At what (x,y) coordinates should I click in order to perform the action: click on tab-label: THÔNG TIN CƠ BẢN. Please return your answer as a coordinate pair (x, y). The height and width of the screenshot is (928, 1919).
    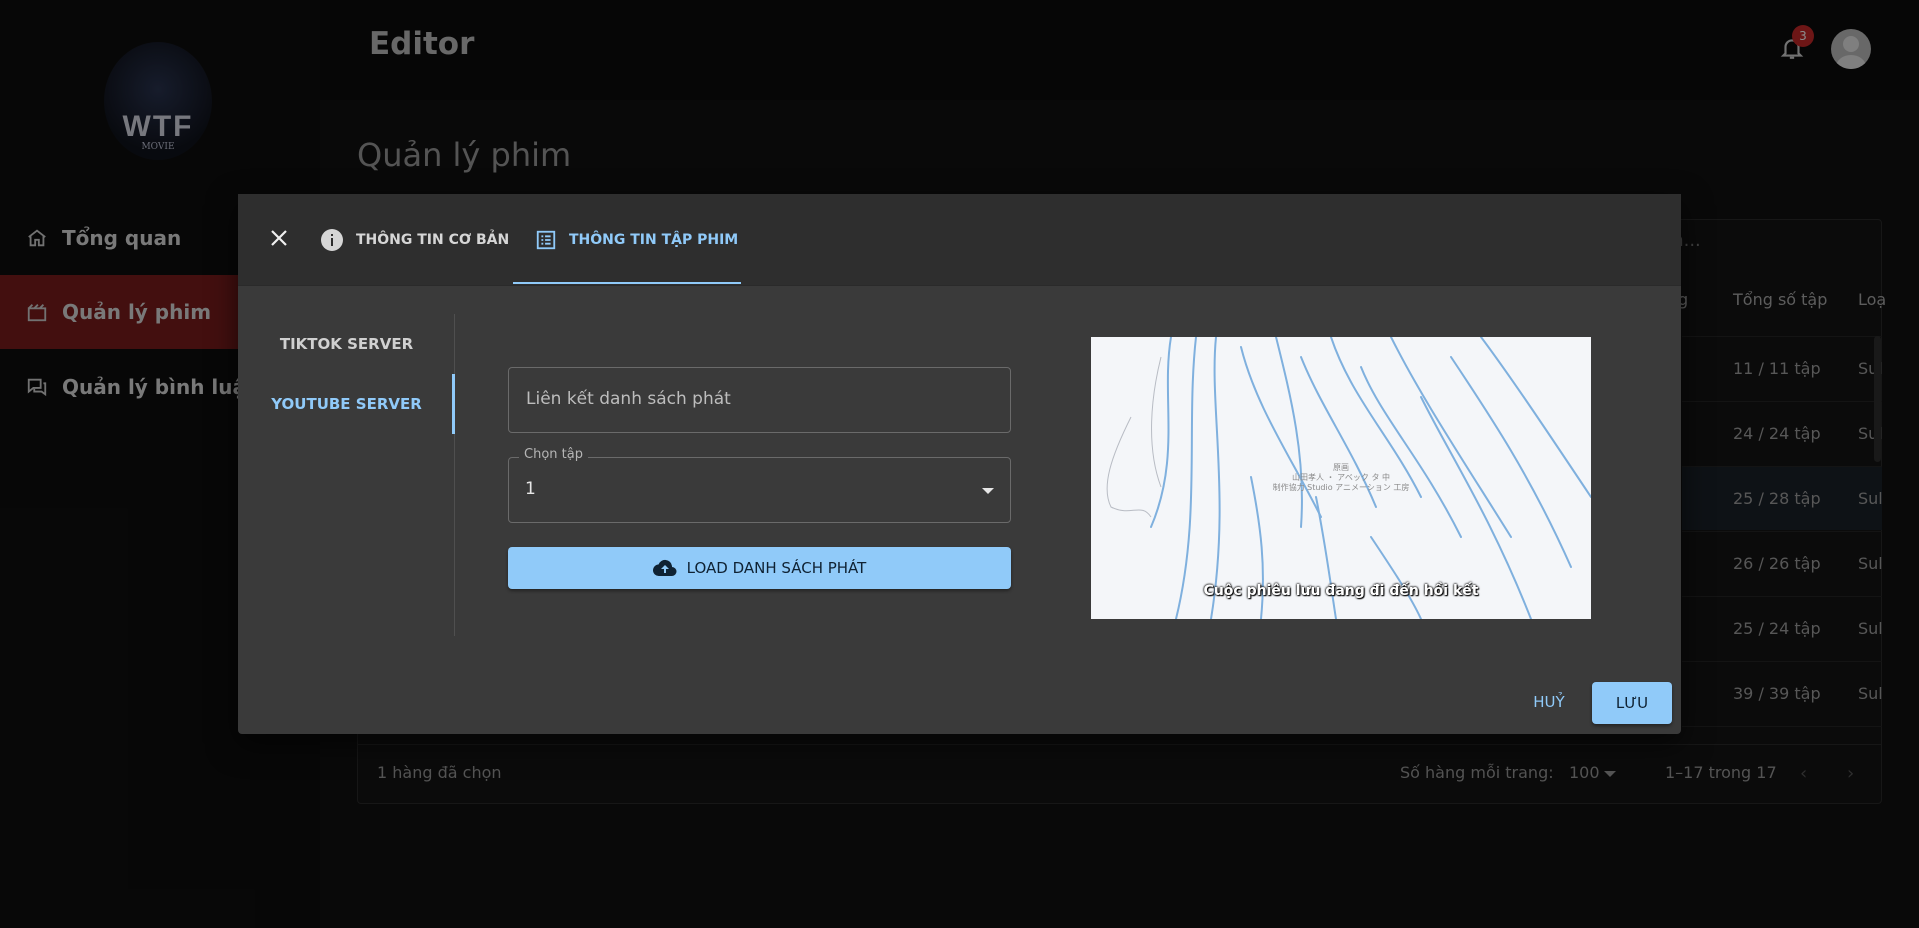
    Looking at the image, I should click on (433, 240).